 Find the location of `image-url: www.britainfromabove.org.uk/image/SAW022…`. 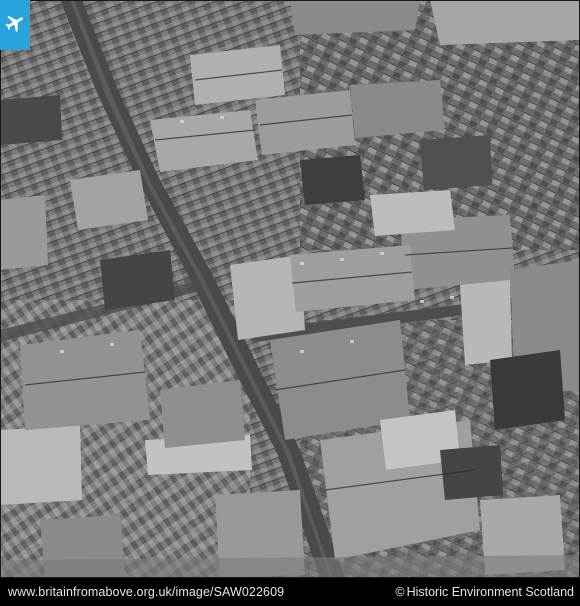

image-url: www.britainfromabove.org.uk/image/SAW022… is located at coordinates (146, 592).